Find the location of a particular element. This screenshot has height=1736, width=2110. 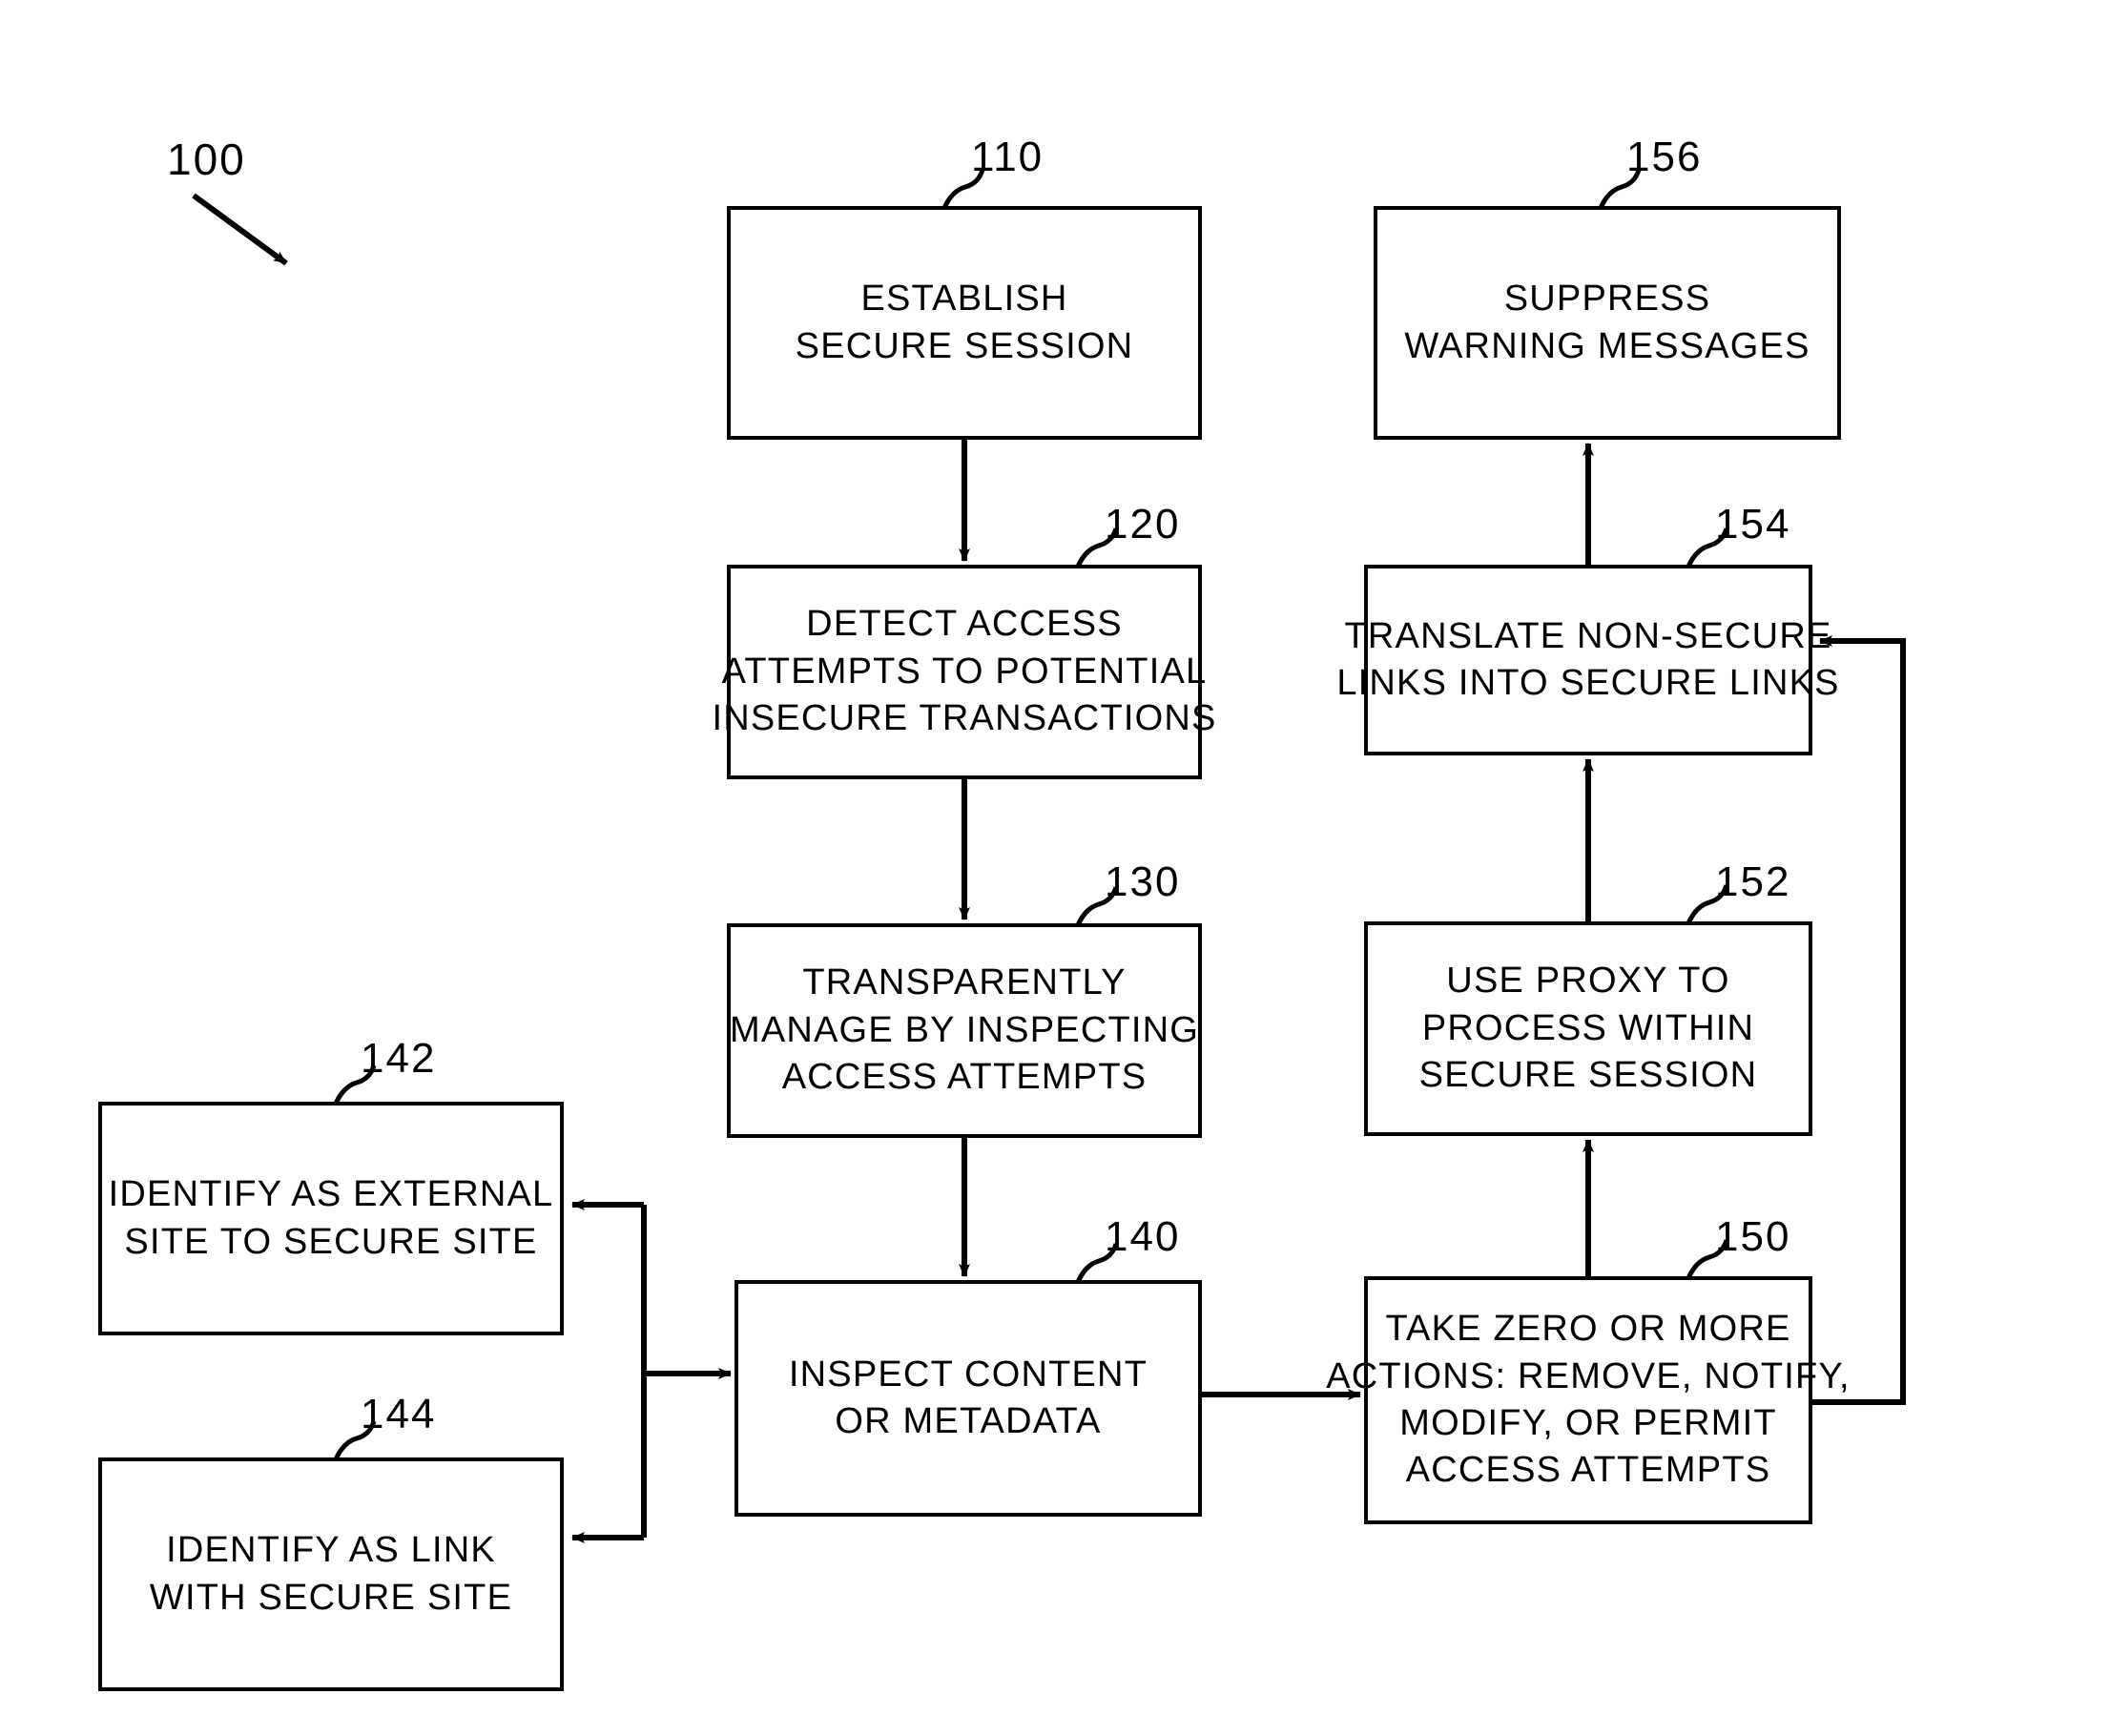

reference-numeral-152: 152 is located at coordinates (1753, 881).